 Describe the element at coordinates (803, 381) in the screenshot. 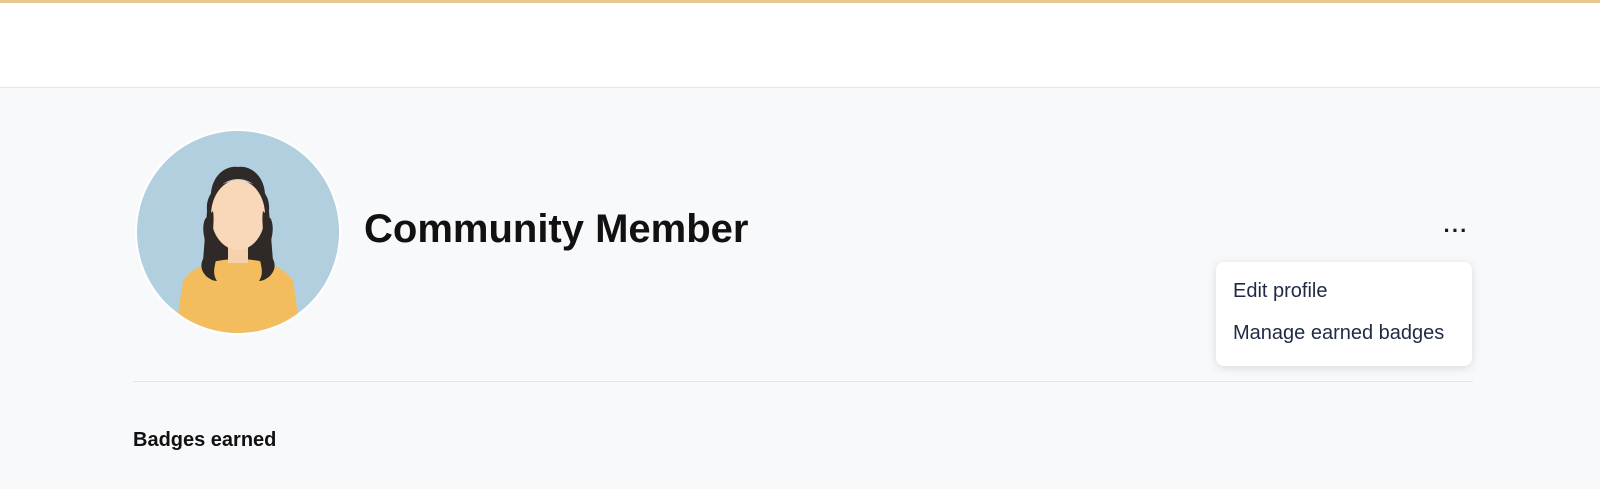

I see `section-divider` at that location.